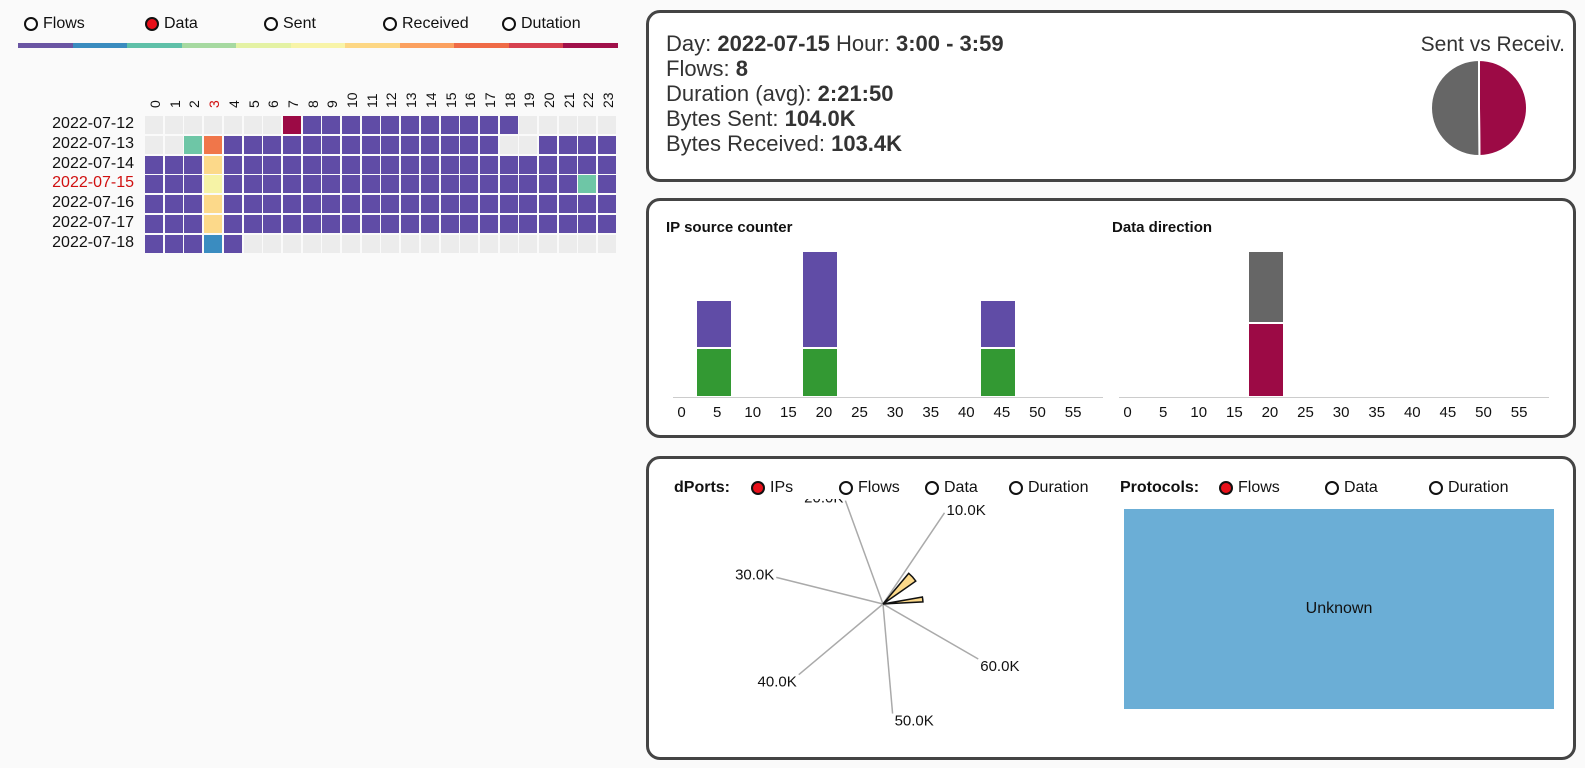  What do you see at coordinates (214, 104) in the screenshot?
I see `hour-label: 3` at bounding box center [214, 104].